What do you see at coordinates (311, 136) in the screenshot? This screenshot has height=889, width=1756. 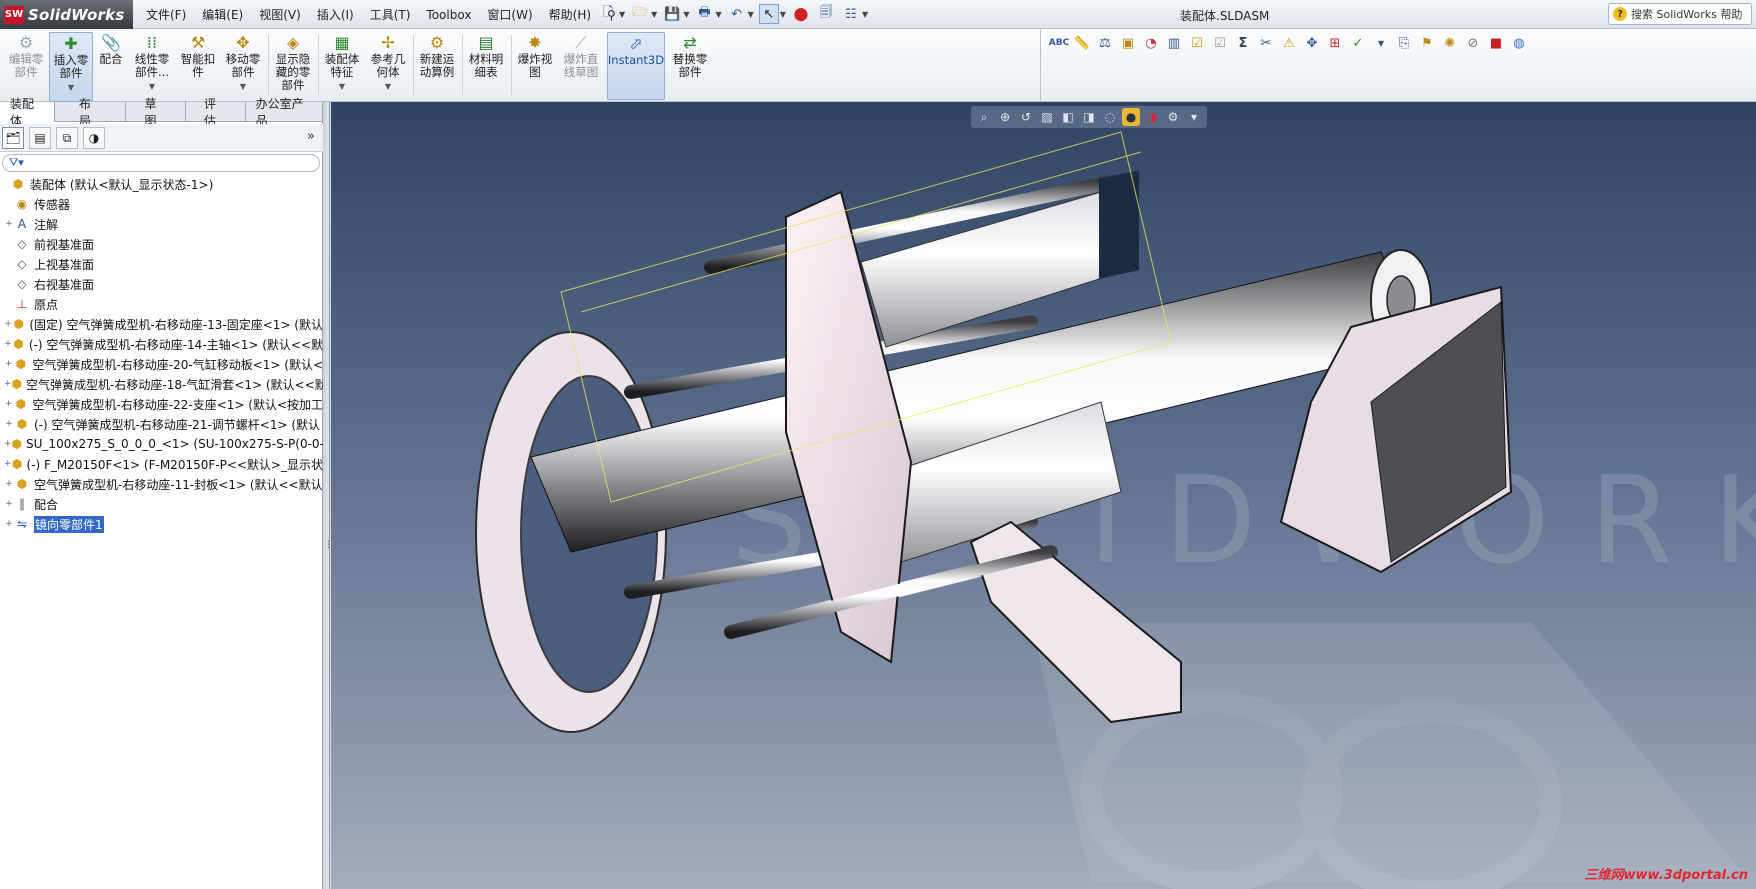 I see `expand-panel-icon: »` at bounding box center [311, 136].